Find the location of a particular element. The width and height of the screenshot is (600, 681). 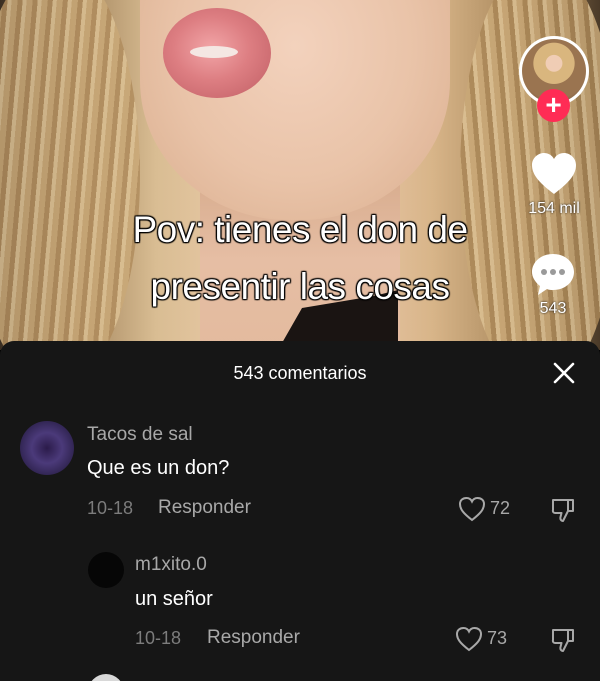

like-count: 154 mil is located at coordinates (554, 208).